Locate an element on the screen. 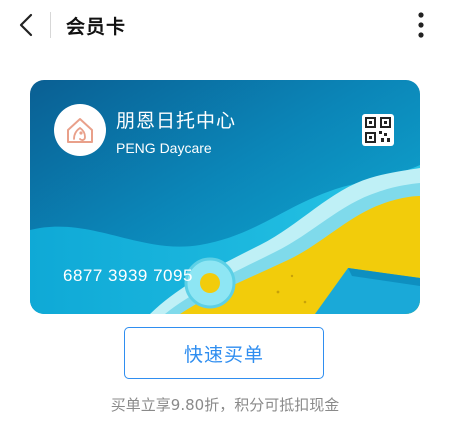 This screenshot has width=450, height=435. qr-code-graphic is located at coordinates (378, 130).